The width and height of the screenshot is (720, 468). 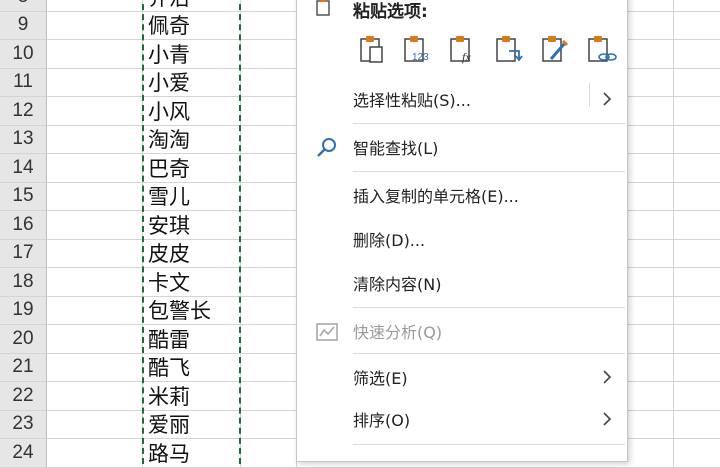 I want to click on cell-name: 巴奇, so click(x=192, y=168).